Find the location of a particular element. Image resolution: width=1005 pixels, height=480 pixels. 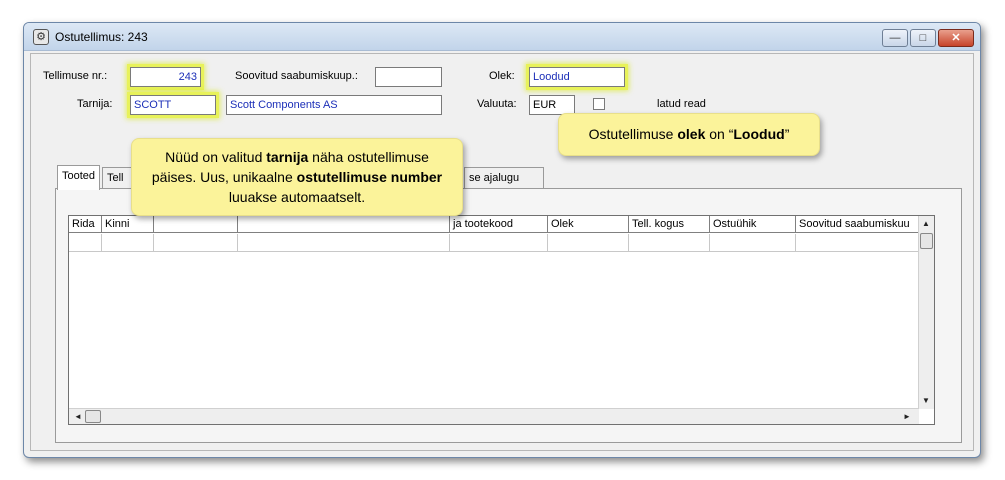

tab-ajalugu: se ajalugu is located at coordinates (504, 178).